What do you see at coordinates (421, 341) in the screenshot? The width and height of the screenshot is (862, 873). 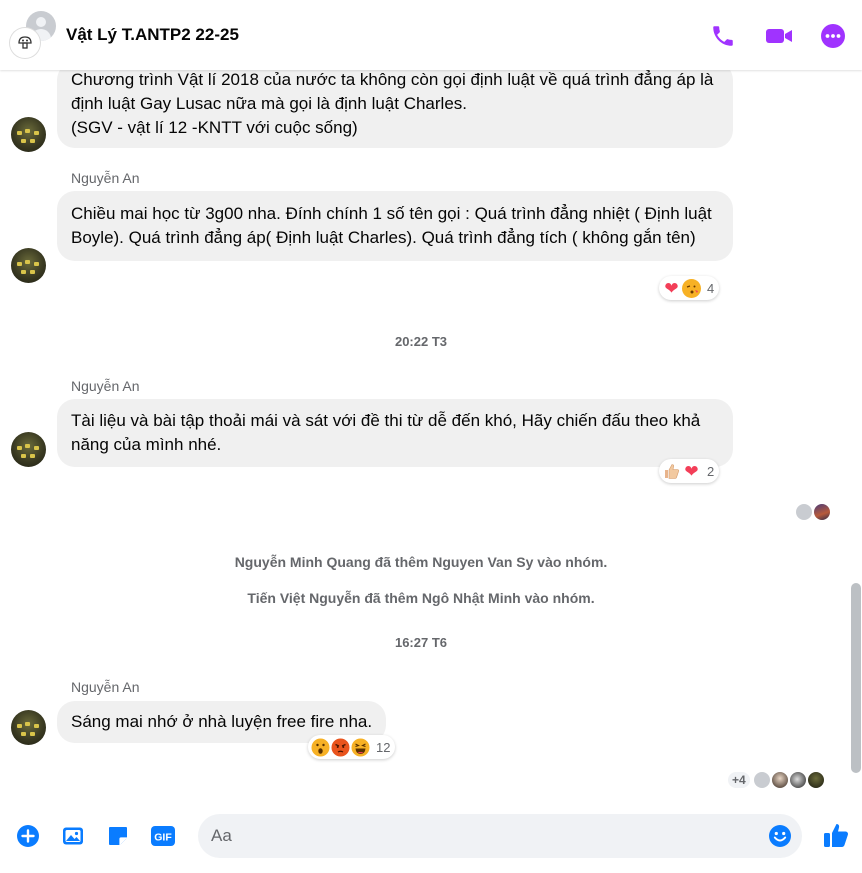 I see `timestamp: 20:22 T3` at bounding box center [421, 341].